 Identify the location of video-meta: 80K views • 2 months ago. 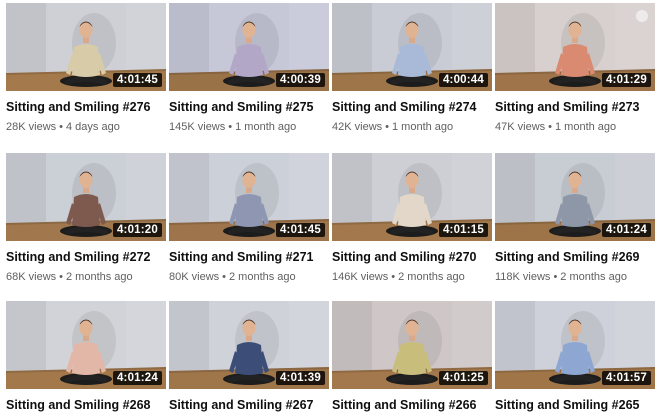
(249, 277).